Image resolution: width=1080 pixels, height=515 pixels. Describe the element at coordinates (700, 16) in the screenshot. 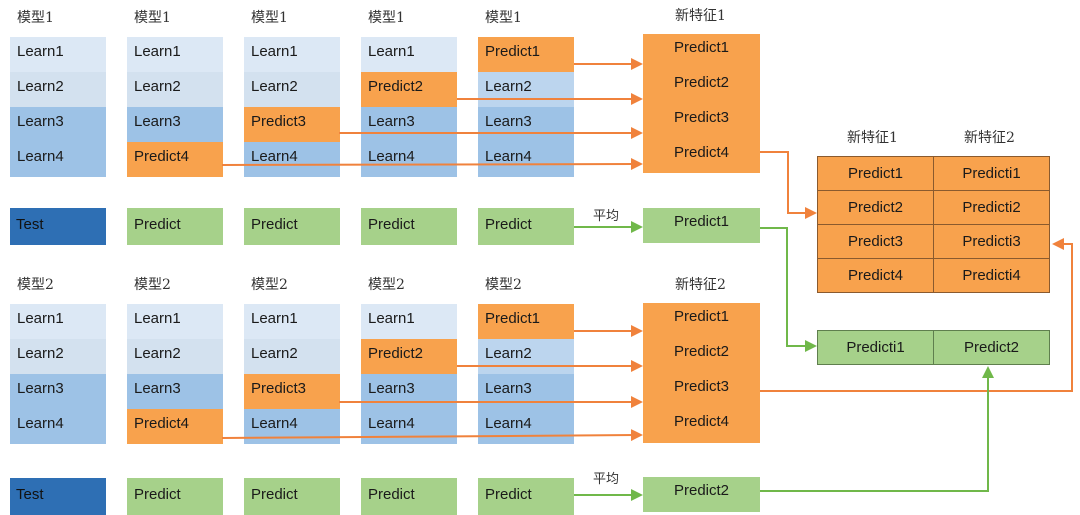

I see `new-feature-header: 新特征1` at that location.